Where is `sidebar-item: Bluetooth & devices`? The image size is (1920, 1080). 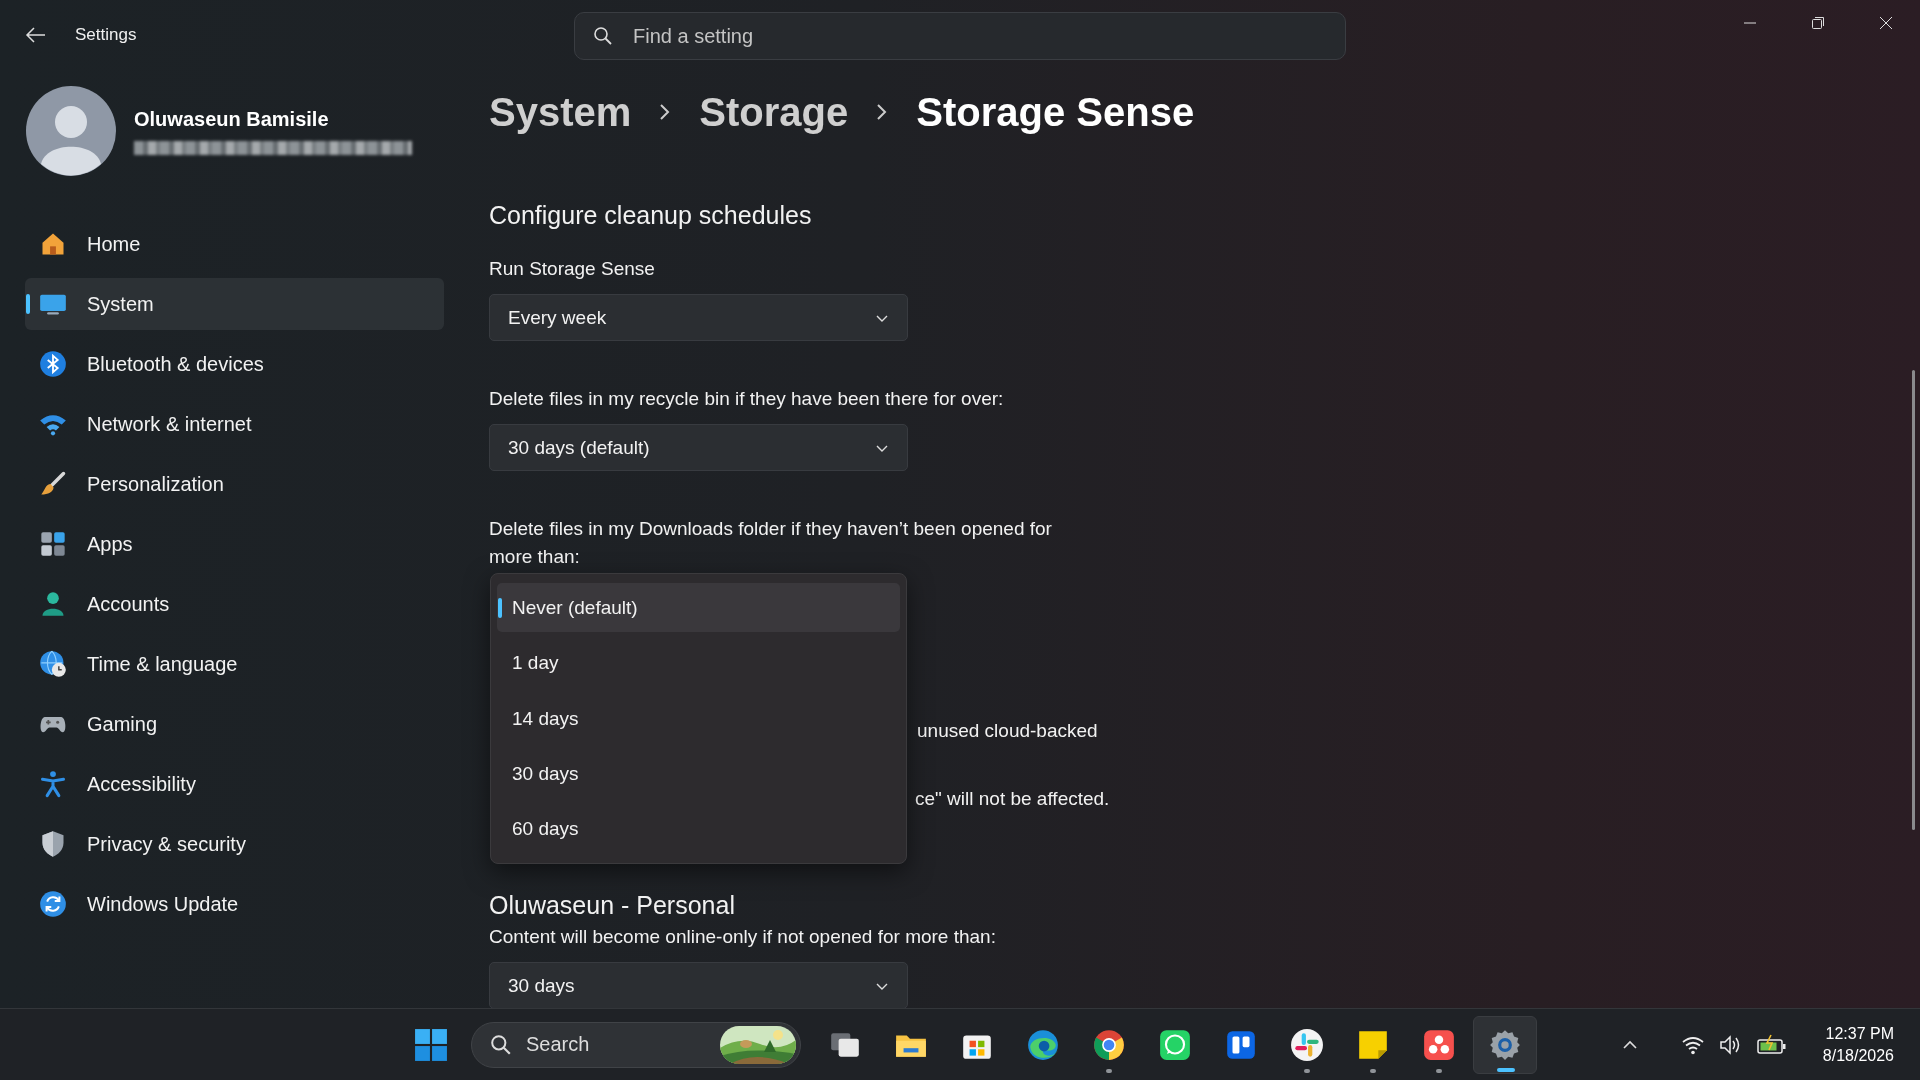
sidebar-item: Bluetooth & devices is located at coordinates (234, 364).